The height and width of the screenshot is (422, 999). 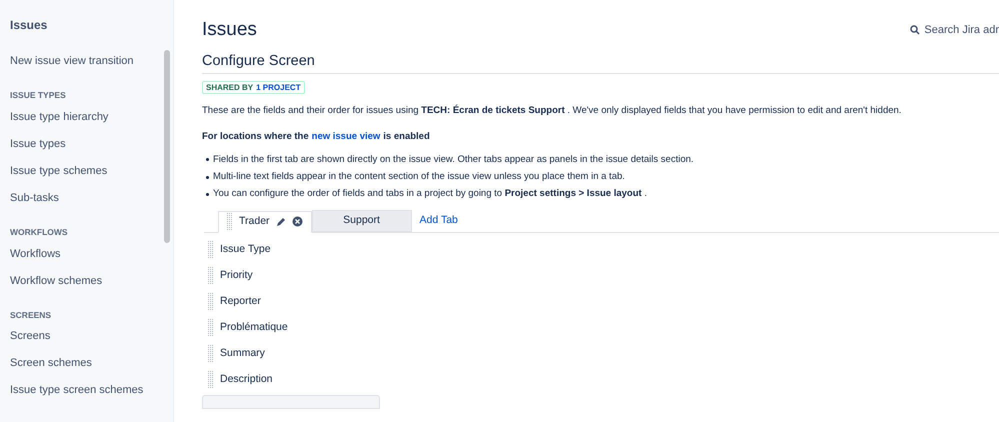 I want to click on screen-tab: Trader, so click(x=265, y=221).